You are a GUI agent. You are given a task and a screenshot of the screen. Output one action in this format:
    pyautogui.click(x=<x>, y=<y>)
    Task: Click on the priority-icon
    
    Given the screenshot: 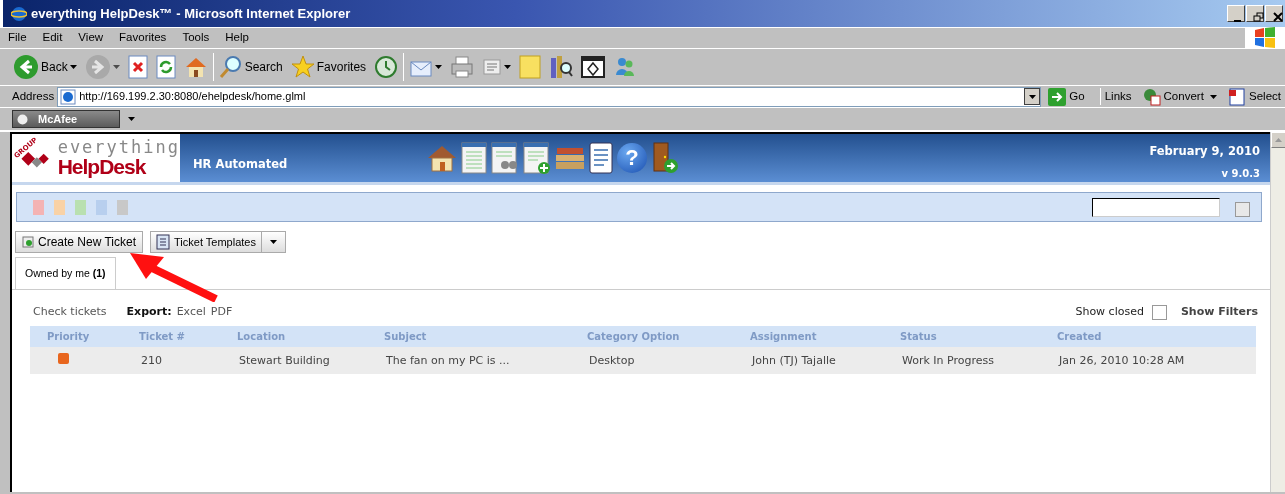 What is the action you would take?
    pyautogui.click(x=63, y=358)
    